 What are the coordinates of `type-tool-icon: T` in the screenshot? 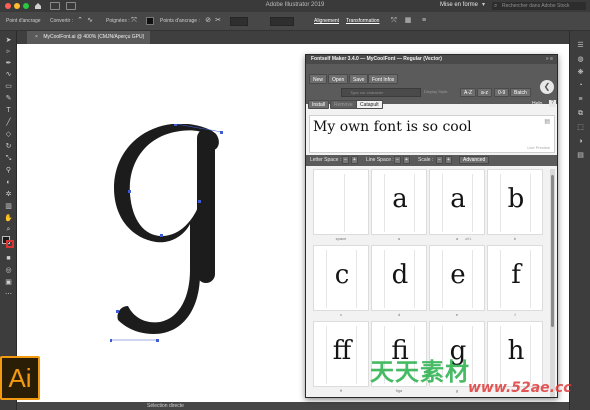 It's located at (8, 111).